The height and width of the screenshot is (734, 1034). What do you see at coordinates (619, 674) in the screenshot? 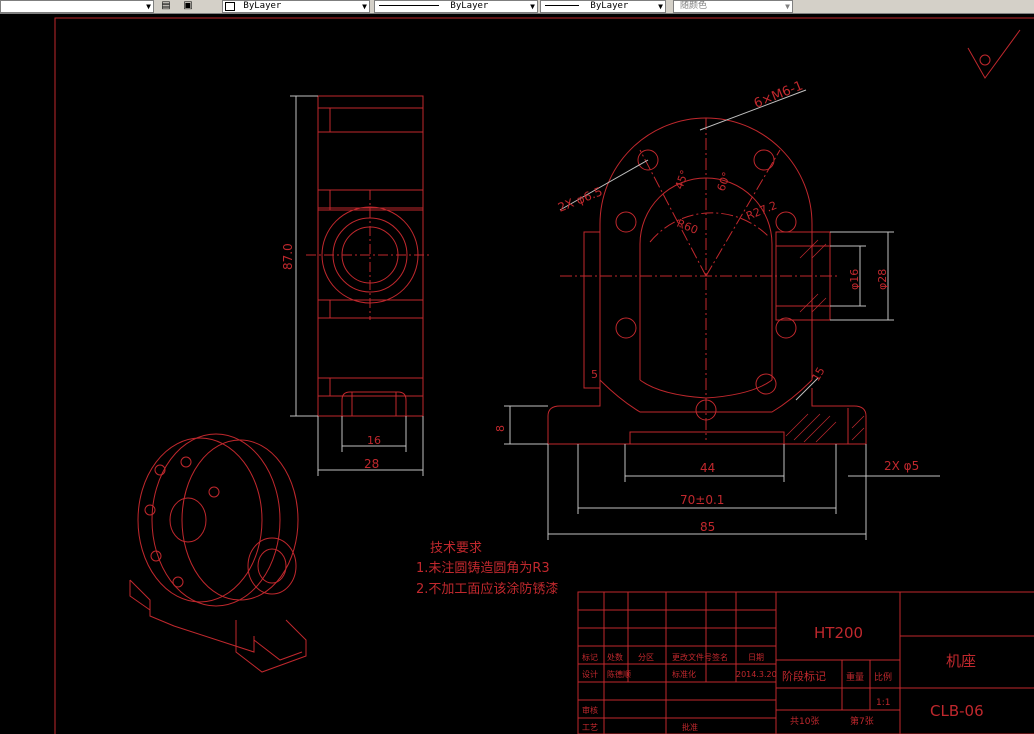
I see `designer-name: 陈德顺` at bounding box center [619, 674].